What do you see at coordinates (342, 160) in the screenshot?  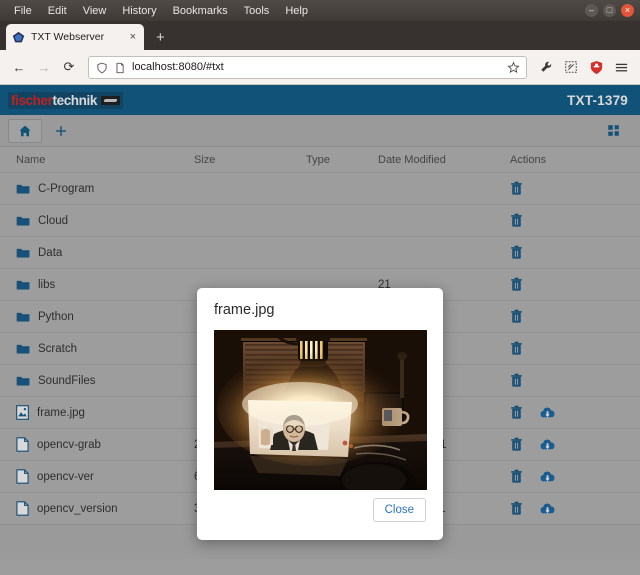 I see `column-header-type: Type` at bounding box center [342, 160].